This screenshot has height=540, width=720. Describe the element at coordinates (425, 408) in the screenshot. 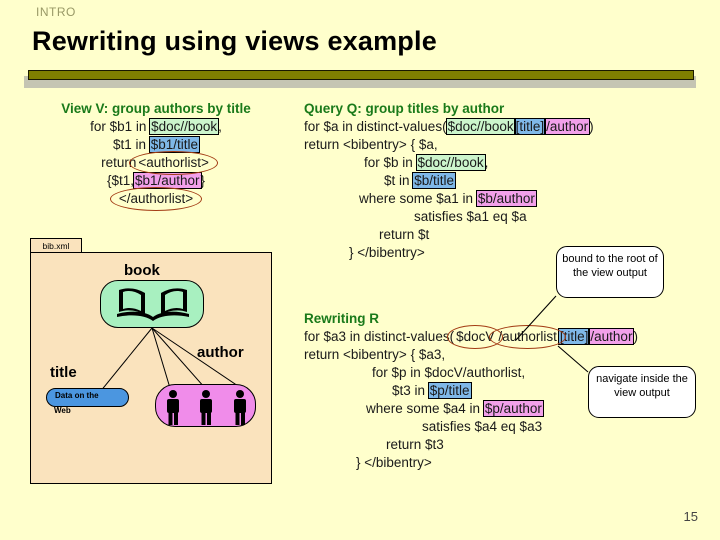

I see `rewriting-r-line5-text: where some $a4 in` at that location.